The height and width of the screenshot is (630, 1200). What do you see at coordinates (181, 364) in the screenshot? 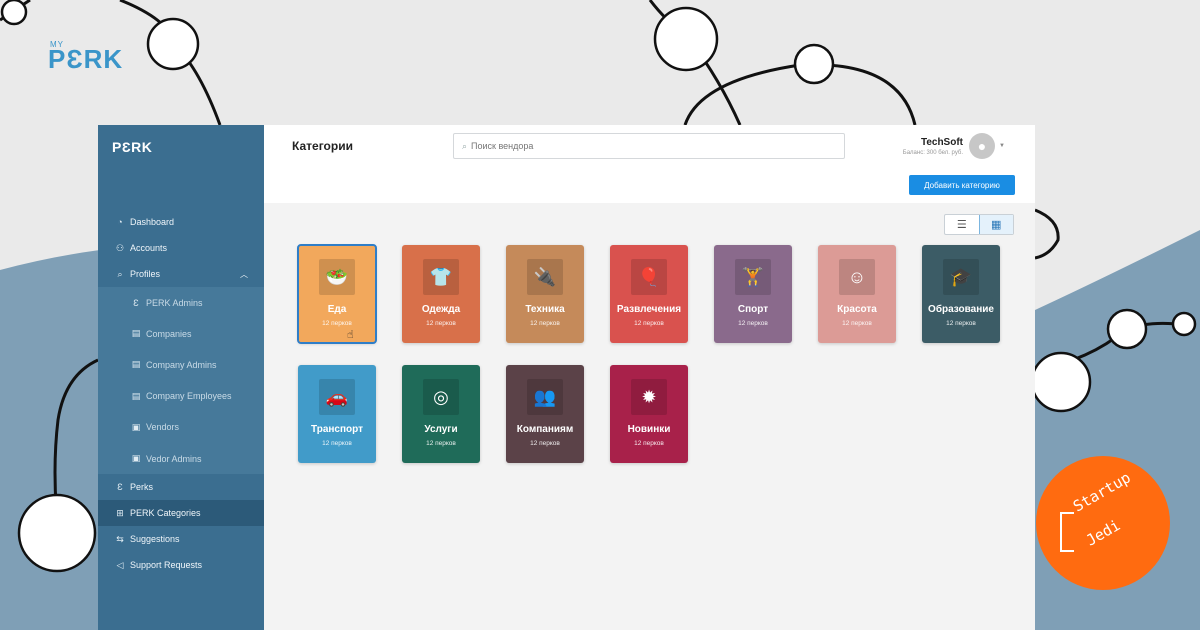
I see `sidebar-subitem-company-admins: ▤ Company Admins` at bounding box center [181, 364].